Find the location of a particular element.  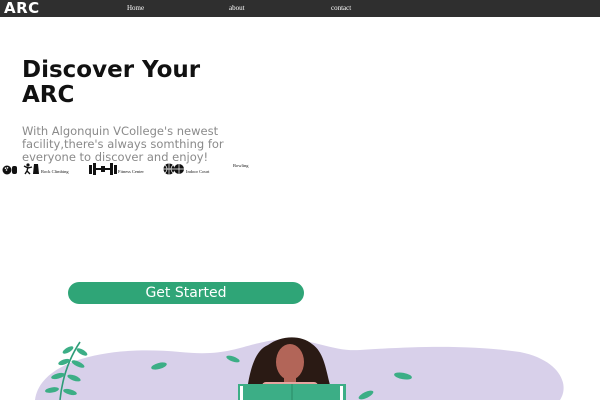

nav-link-about: about is located at coordinates (237, 8).